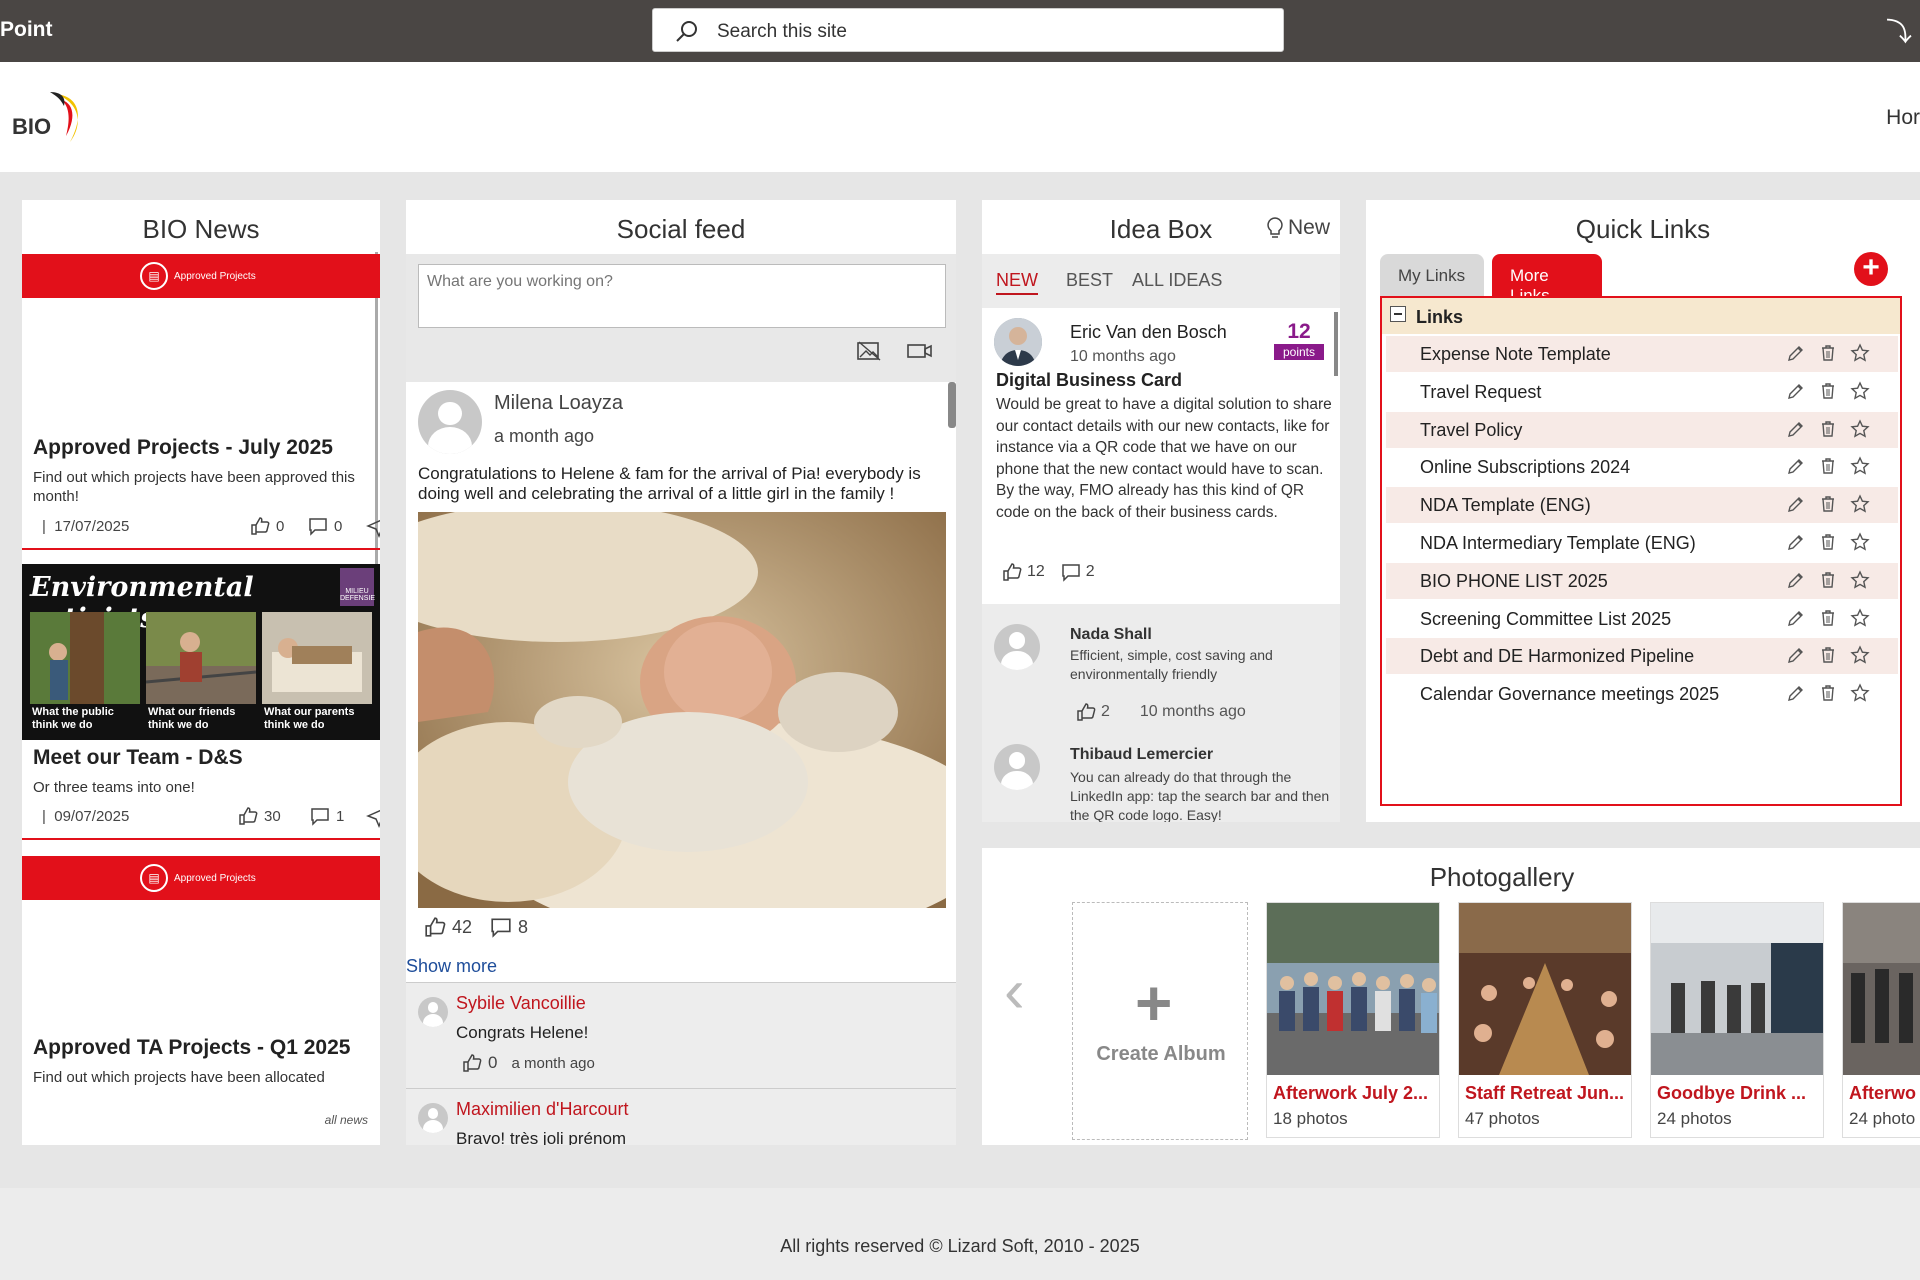 The height and width of the screenshot is (1280, 1920). Describe the element at coordinates (1160, 1021) in the screenshot. I see `create-album-button: + Create Album` at that location.